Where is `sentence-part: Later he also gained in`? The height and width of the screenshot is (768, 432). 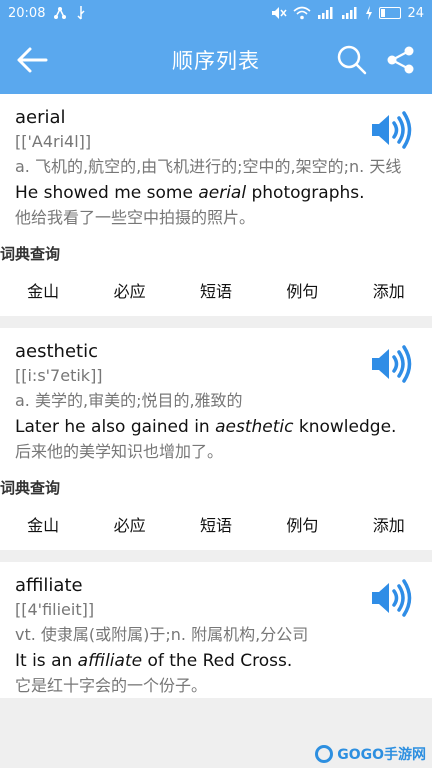 sentence-part: Later he also gained in is located at coordinates (115, 427).